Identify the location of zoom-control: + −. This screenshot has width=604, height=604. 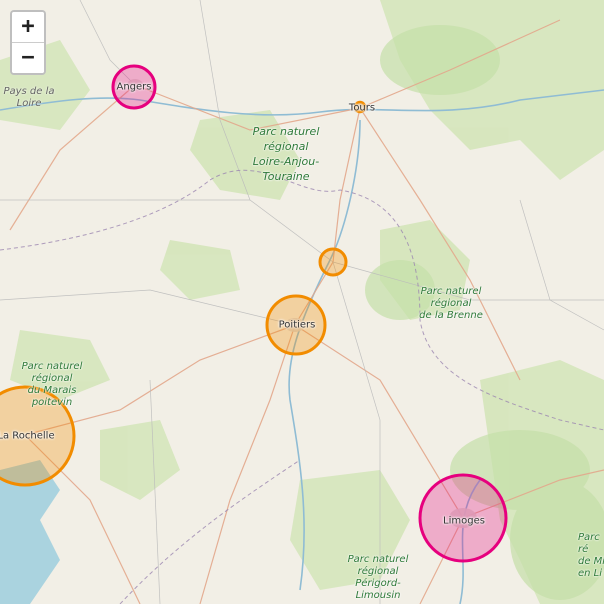
(28, 42).